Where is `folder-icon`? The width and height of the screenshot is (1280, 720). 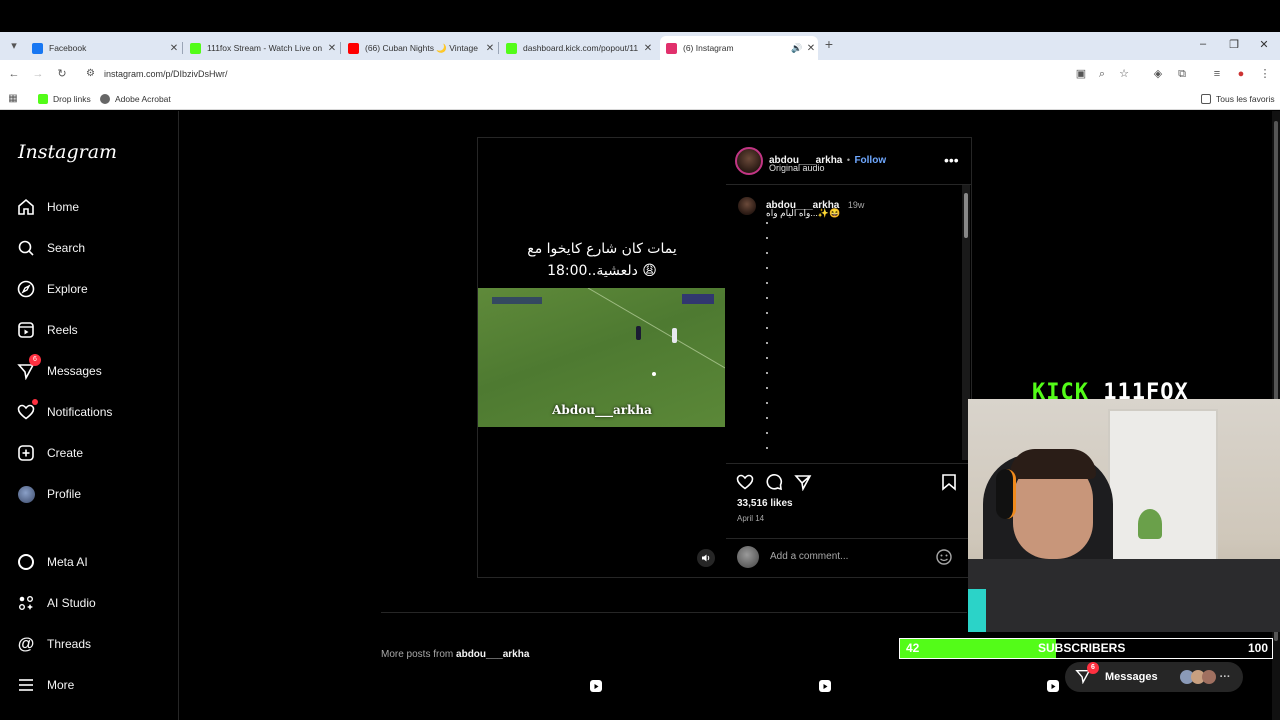
folder-icon is located at coordinates (1206, 99).